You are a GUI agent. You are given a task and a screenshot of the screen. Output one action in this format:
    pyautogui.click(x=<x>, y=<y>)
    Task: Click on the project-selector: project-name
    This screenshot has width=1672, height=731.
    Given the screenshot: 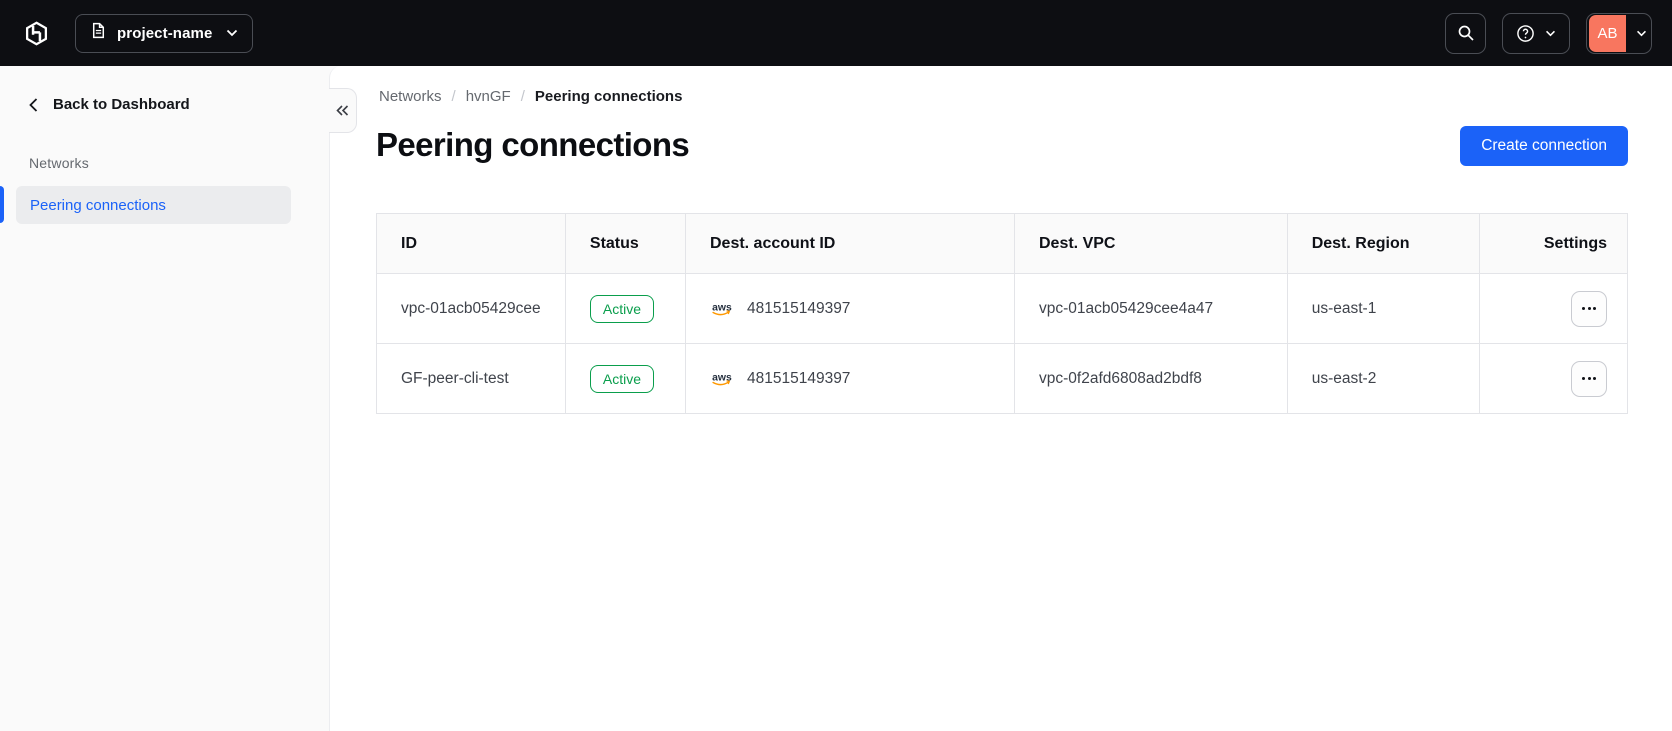 What is the action you would take?
    pyautogui.click(x=164, y=33)
    